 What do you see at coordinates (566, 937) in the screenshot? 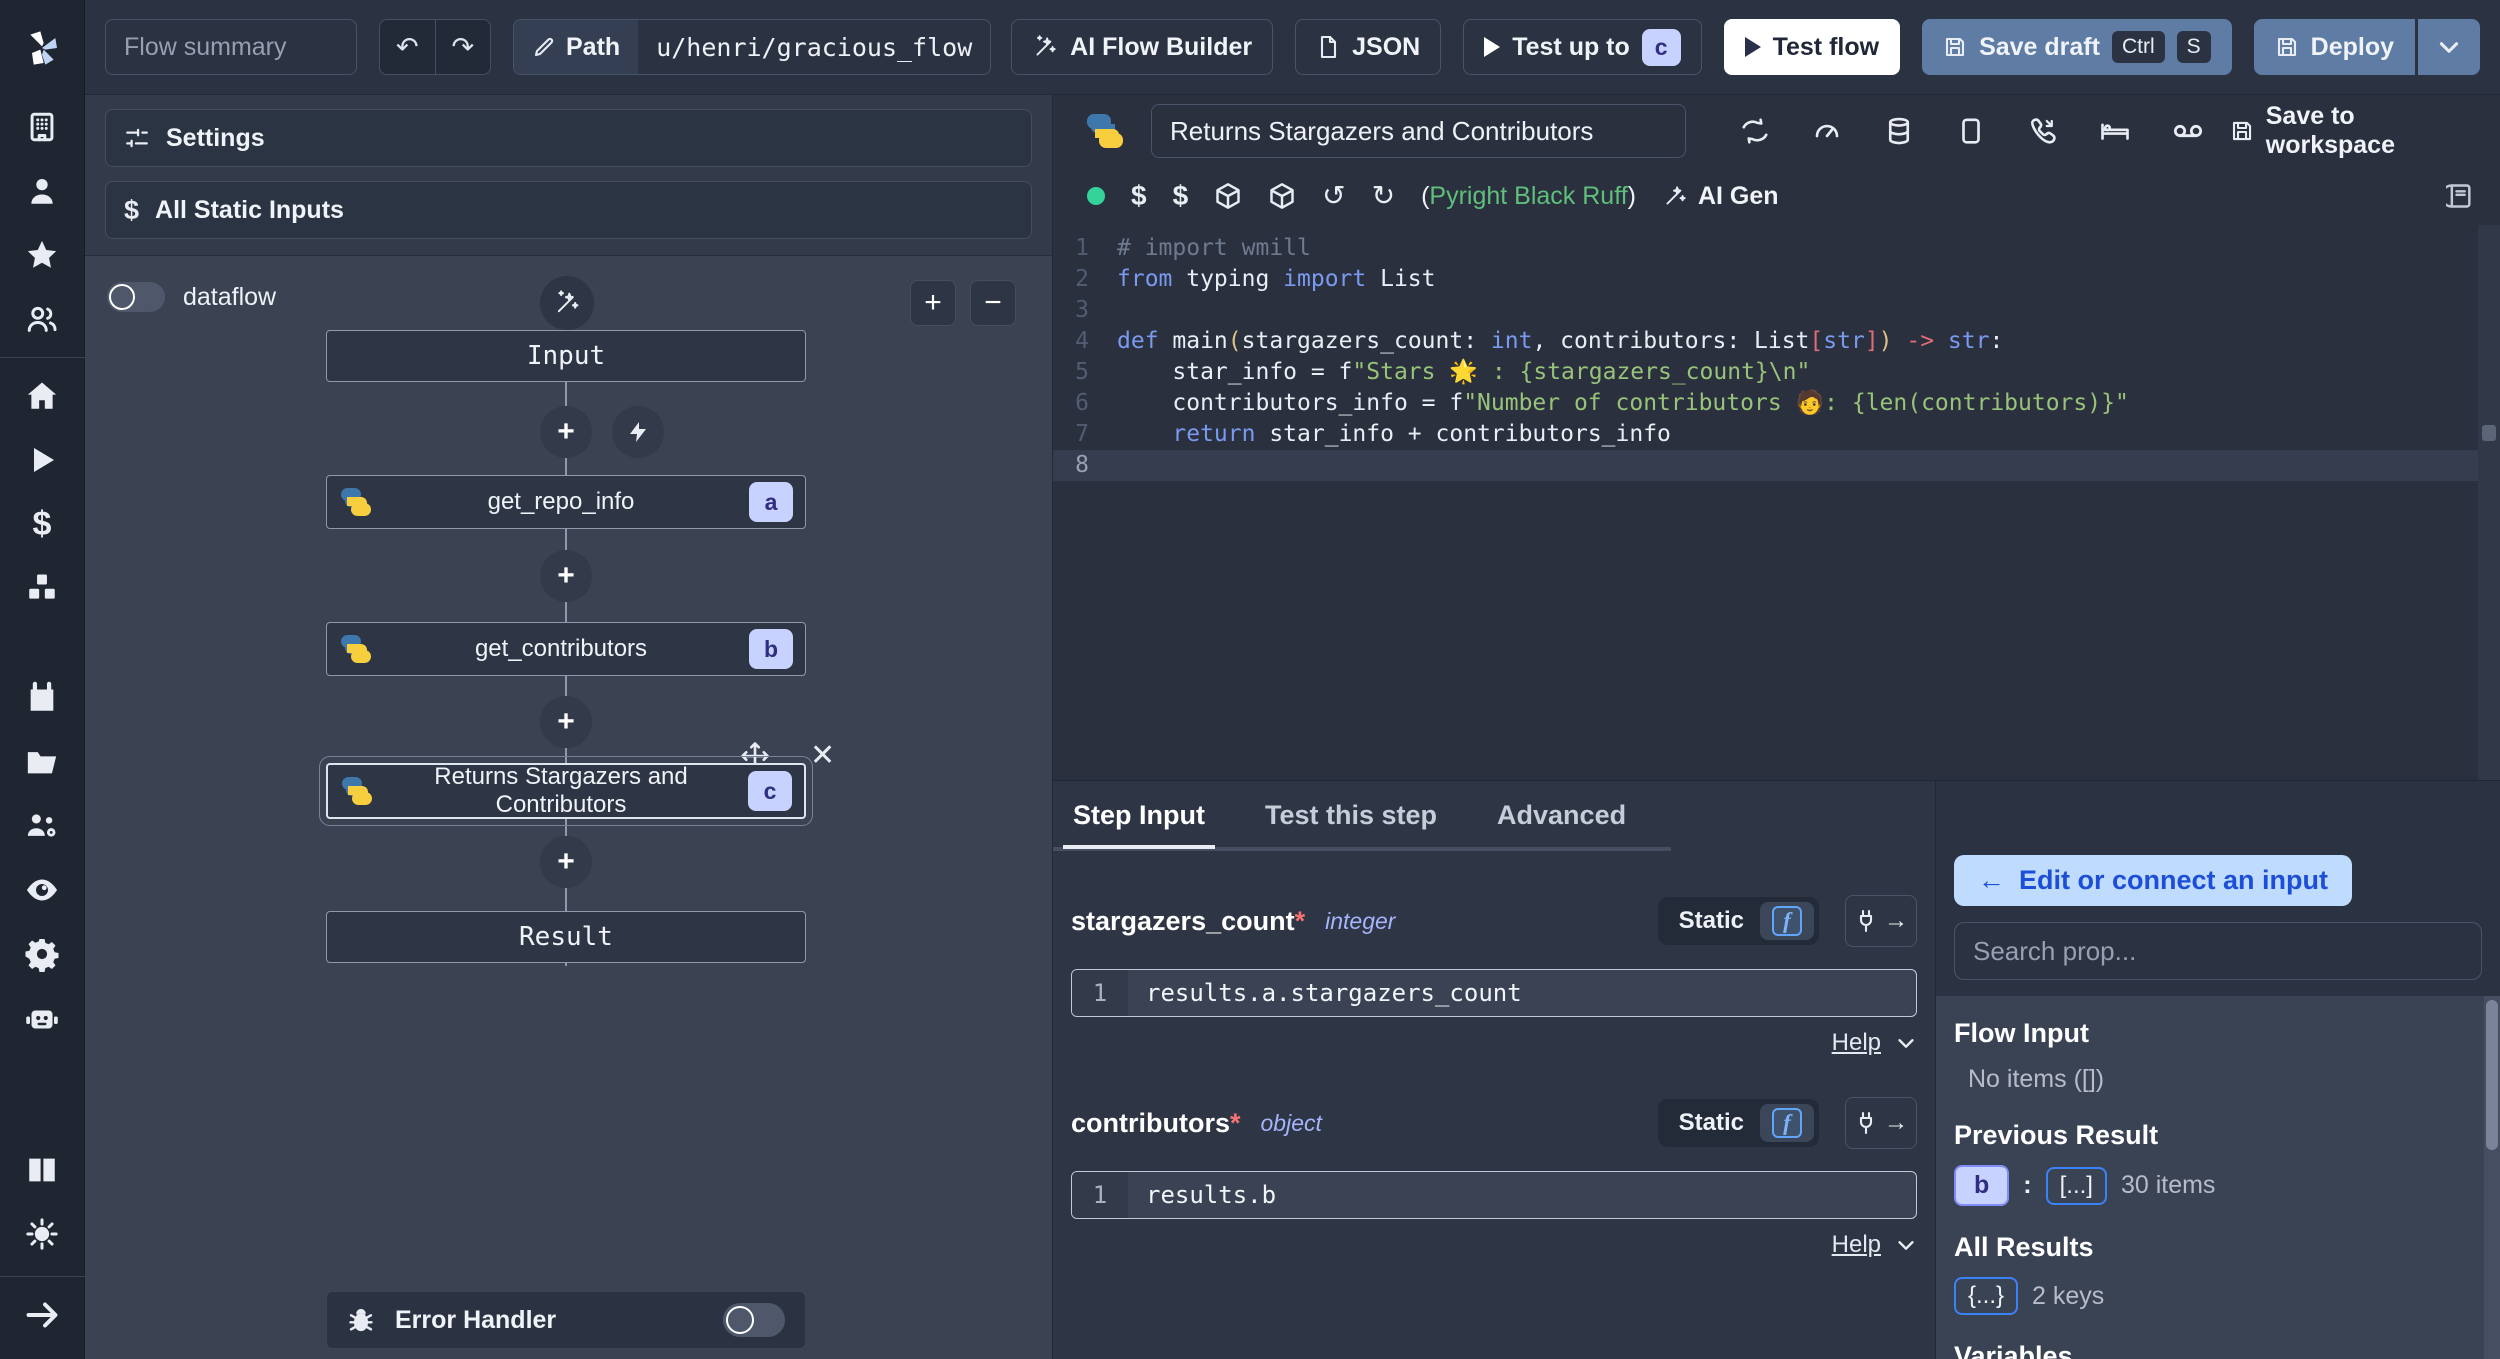
I see `result-node: Result` at bounding box center [566, 937].